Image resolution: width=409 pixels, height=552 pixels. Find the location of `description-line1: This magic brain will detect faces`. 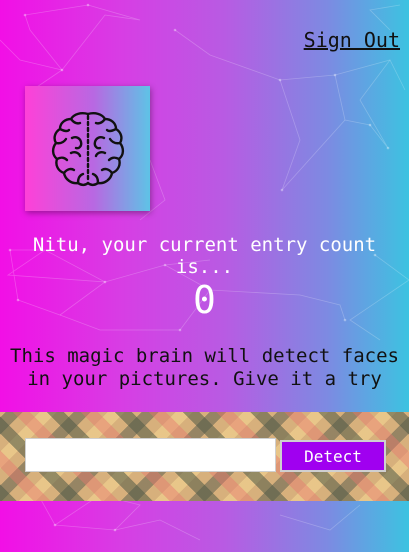

description-line1: This magic brain will detect faces is located at coordinates (204, 356).